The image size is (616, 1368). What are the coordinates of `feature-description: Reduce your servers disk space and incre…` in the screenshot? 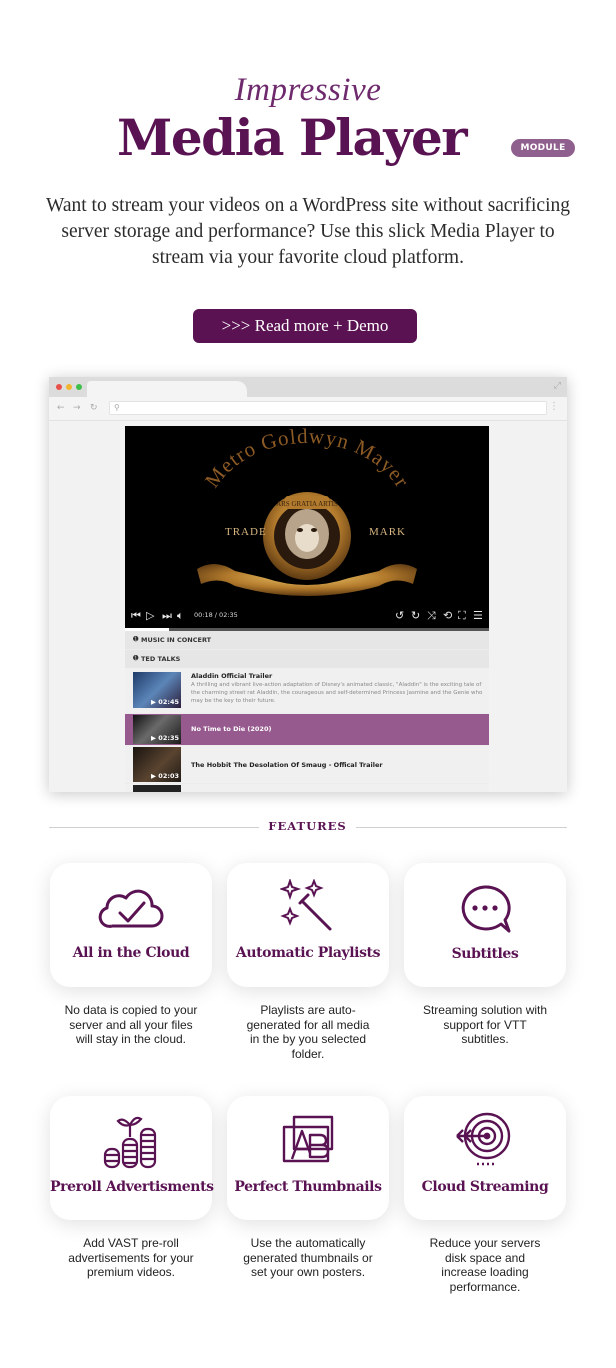 It's located at (485, 1265).